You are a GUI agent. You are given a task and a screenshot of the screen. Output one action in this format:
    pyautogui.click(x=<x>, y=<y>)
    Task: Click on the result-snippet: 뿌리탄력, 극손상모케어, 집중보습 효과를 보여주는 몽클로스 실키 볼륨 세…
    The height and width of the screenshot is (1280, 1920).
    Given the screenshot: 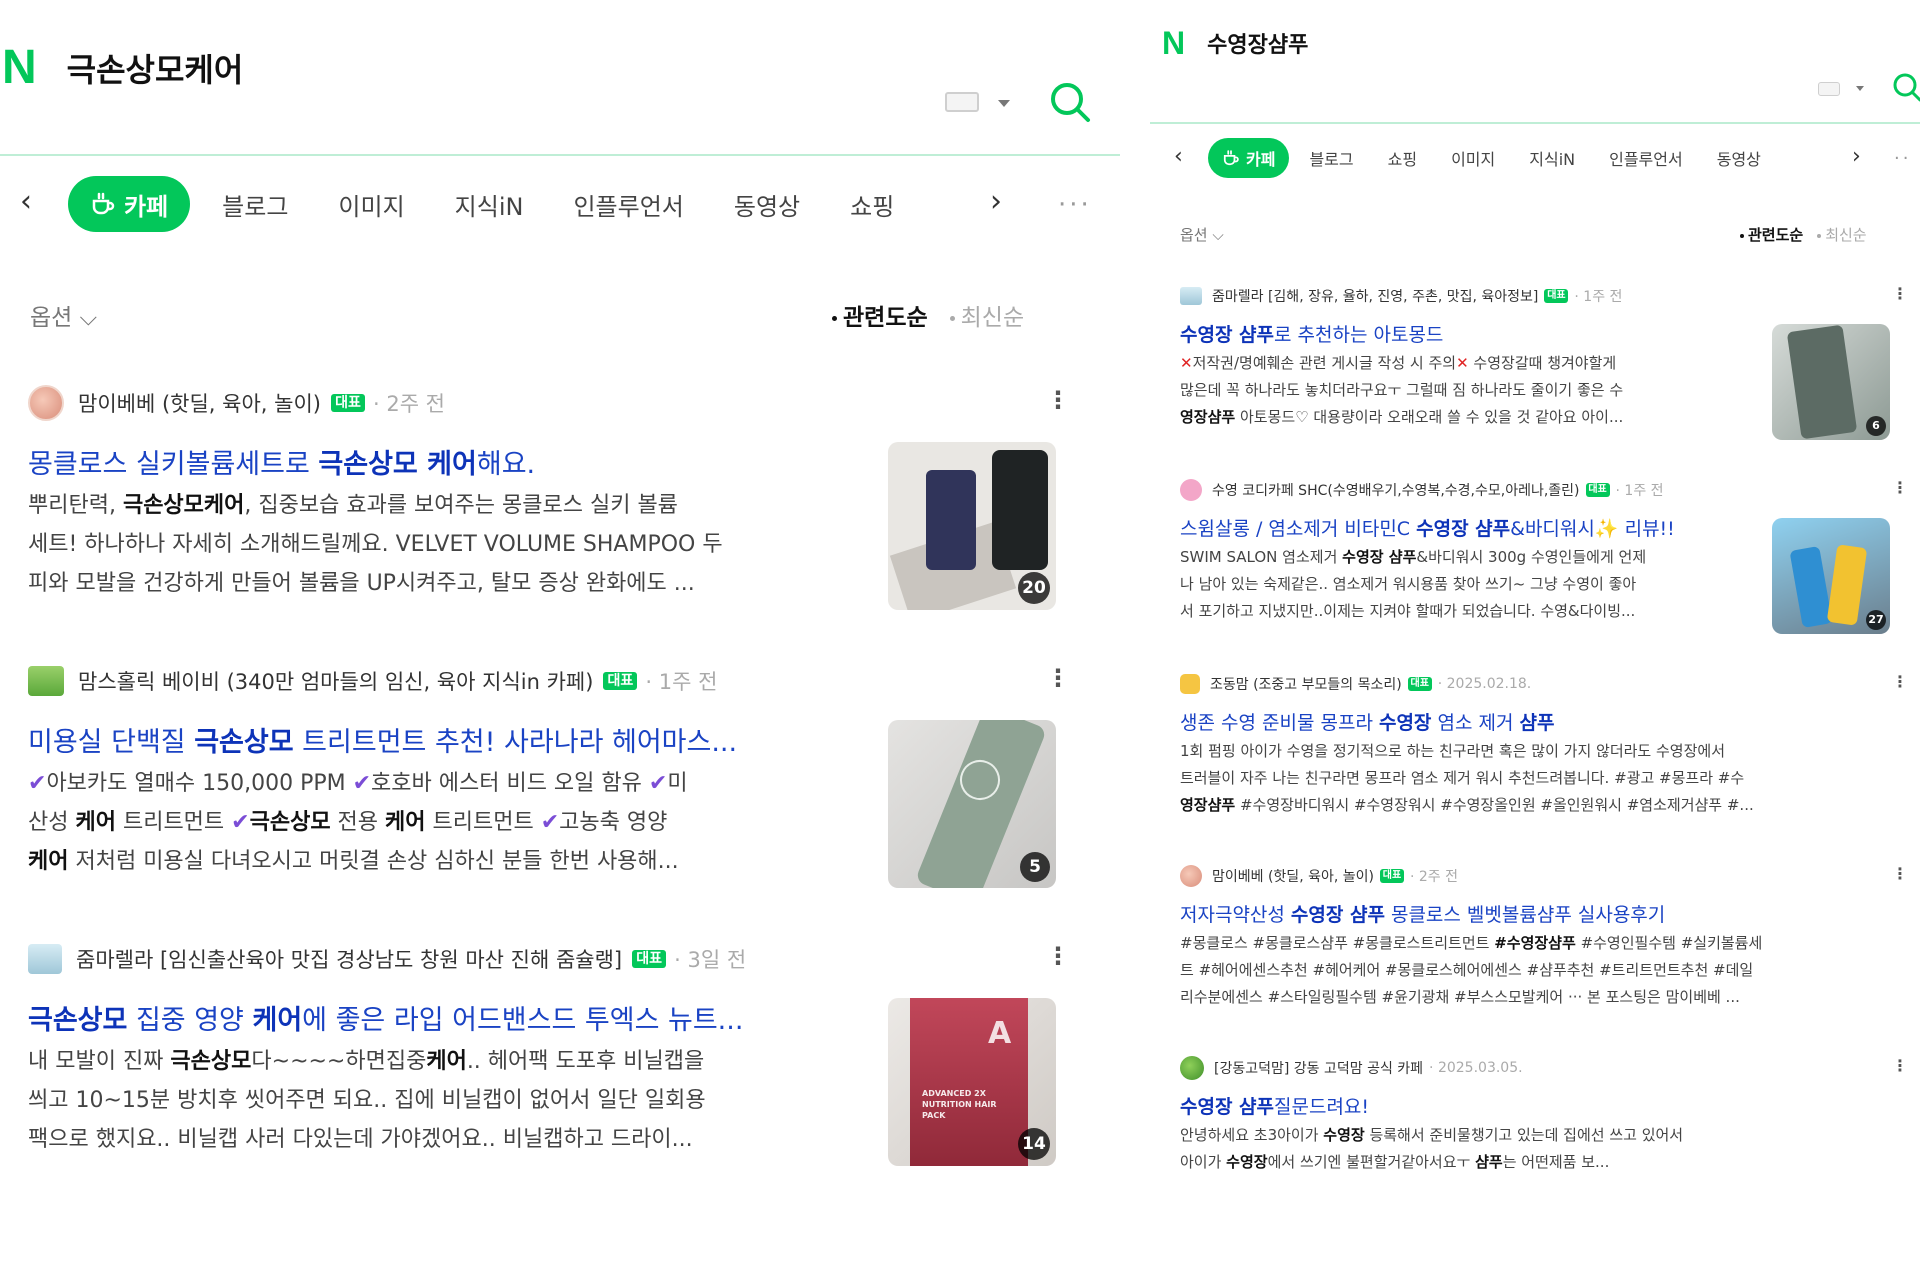 What is the action you would take?
    pyautogui.click(x=453, y=544)
    